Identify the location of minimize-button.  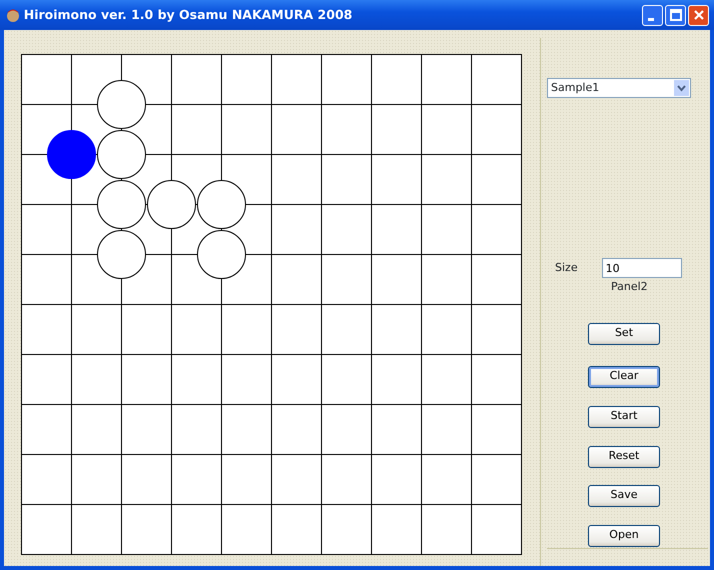
(652, 15).